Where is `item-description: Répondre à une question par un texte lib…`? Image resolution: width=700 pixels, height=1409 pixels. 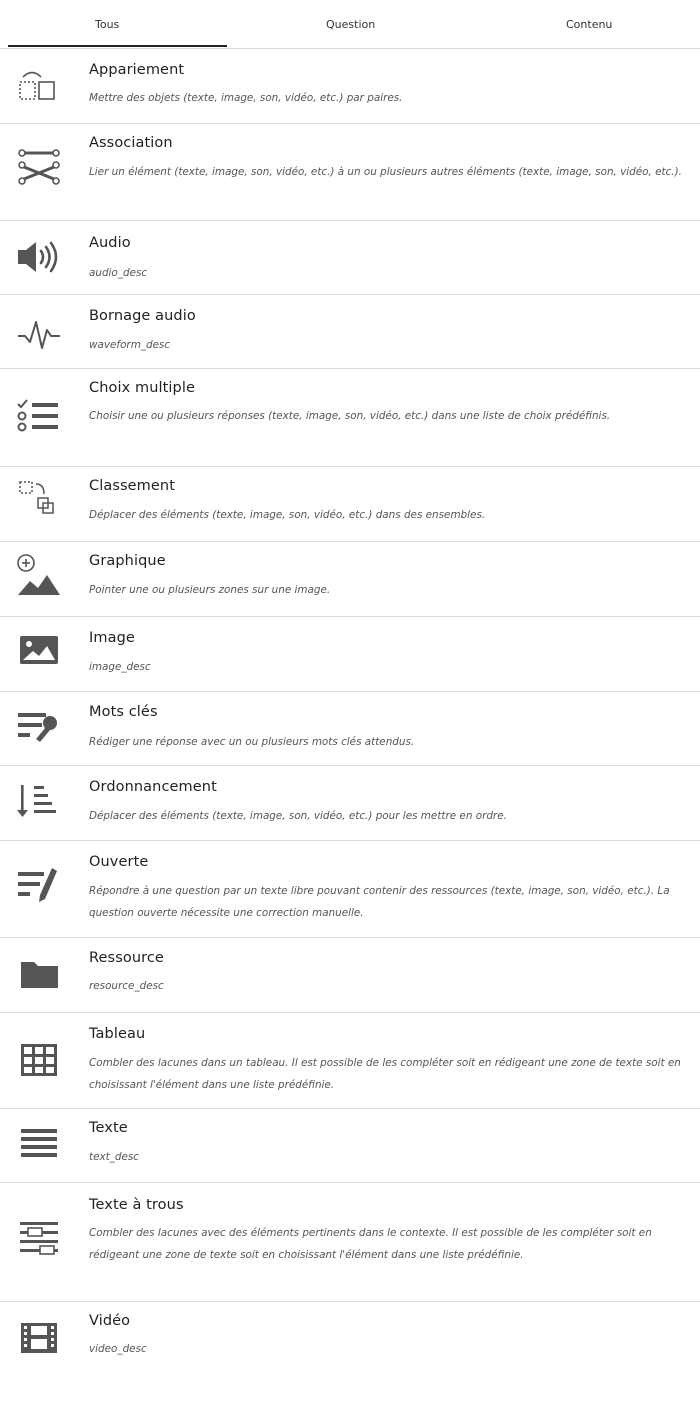 item-description: Répondre à une question par un texte lib… is located at coordinates (379, 902).